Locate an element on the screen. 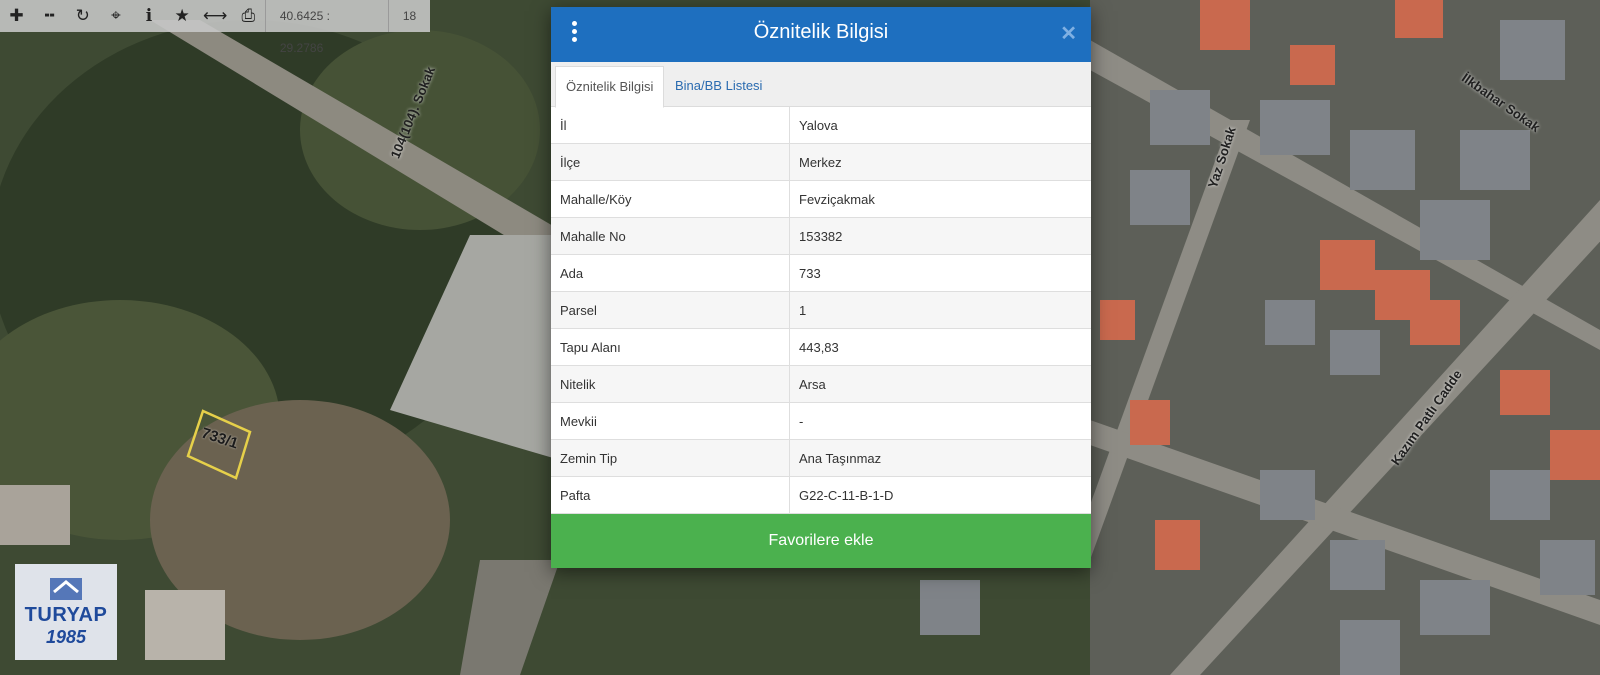 The height and width of the screenshot is (675, 1600). table-row: Tapu Alanı 443,83 is located at coordinates (821, 347).